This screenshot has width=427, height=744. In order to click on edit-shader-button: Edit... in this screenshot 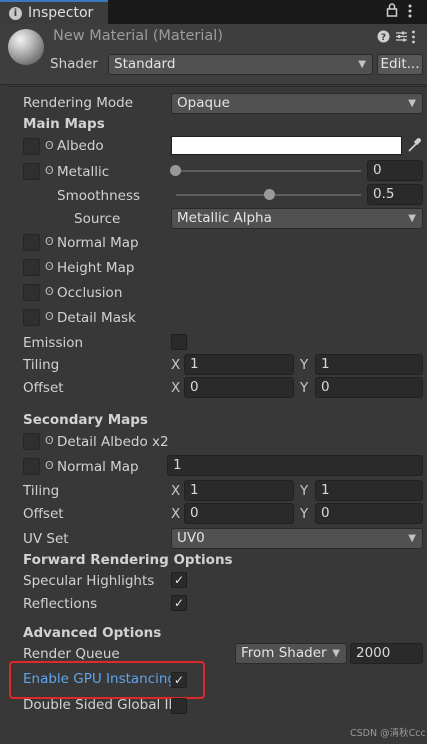, I will do `click(400, 64)`.